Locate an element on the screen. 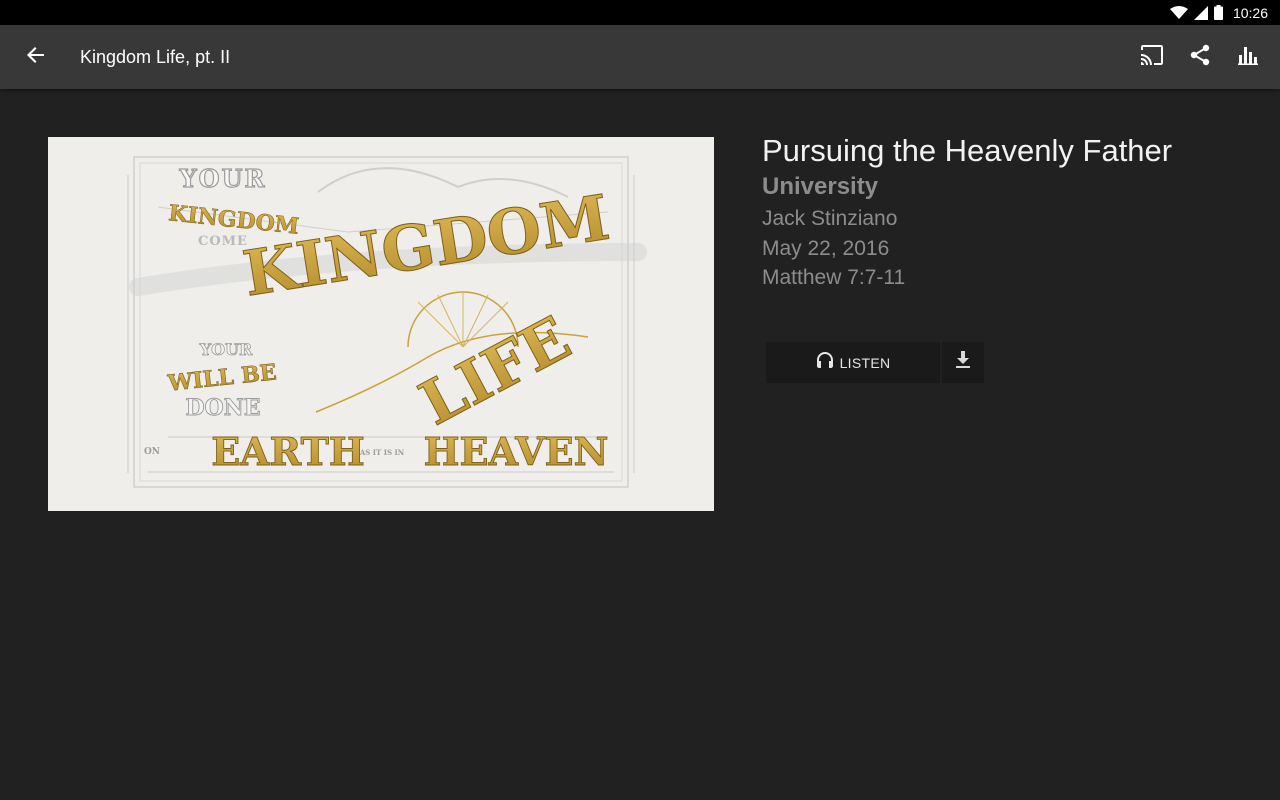 The height and width of the screenshot is (800, 1280). listen-label: LISTEN is located at coordinates (865, 362).